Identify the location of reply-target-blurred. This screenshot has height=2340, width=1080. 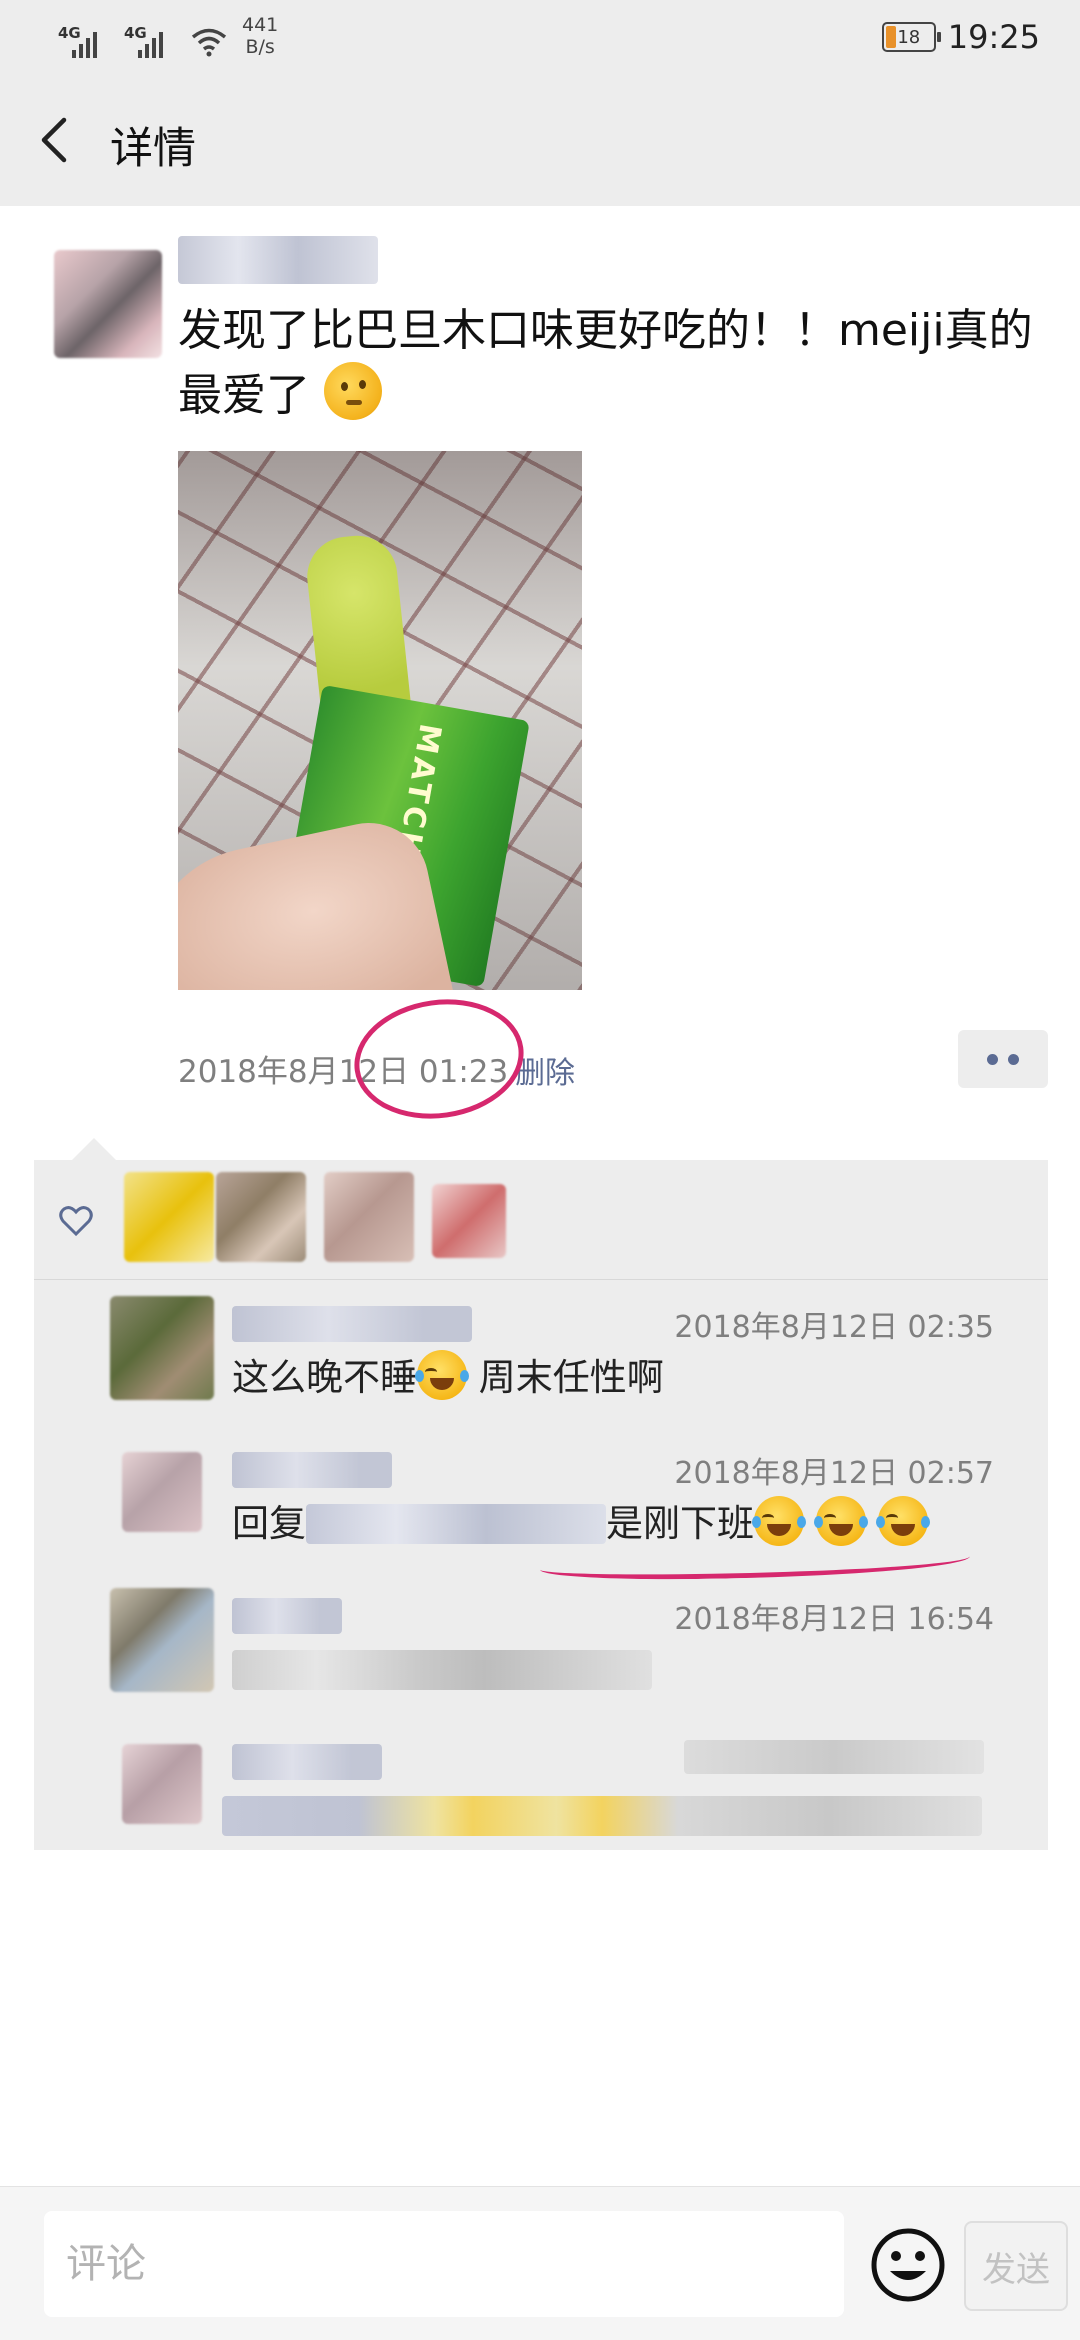
(456, 1524).